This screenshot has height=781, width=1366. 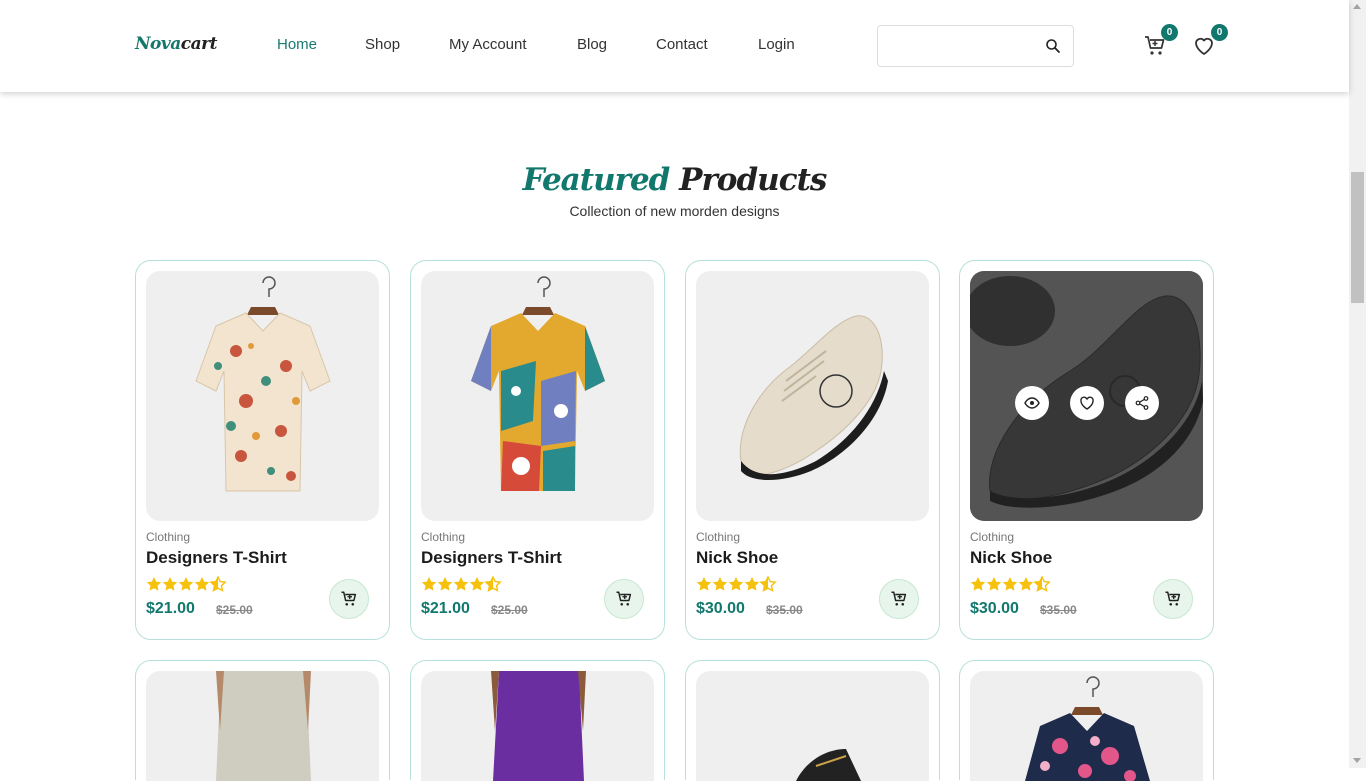 What do you see at coordinates (592, 44) in the screenshot?
I see `nav-blog: Blog` at bounding box center [592, 44].